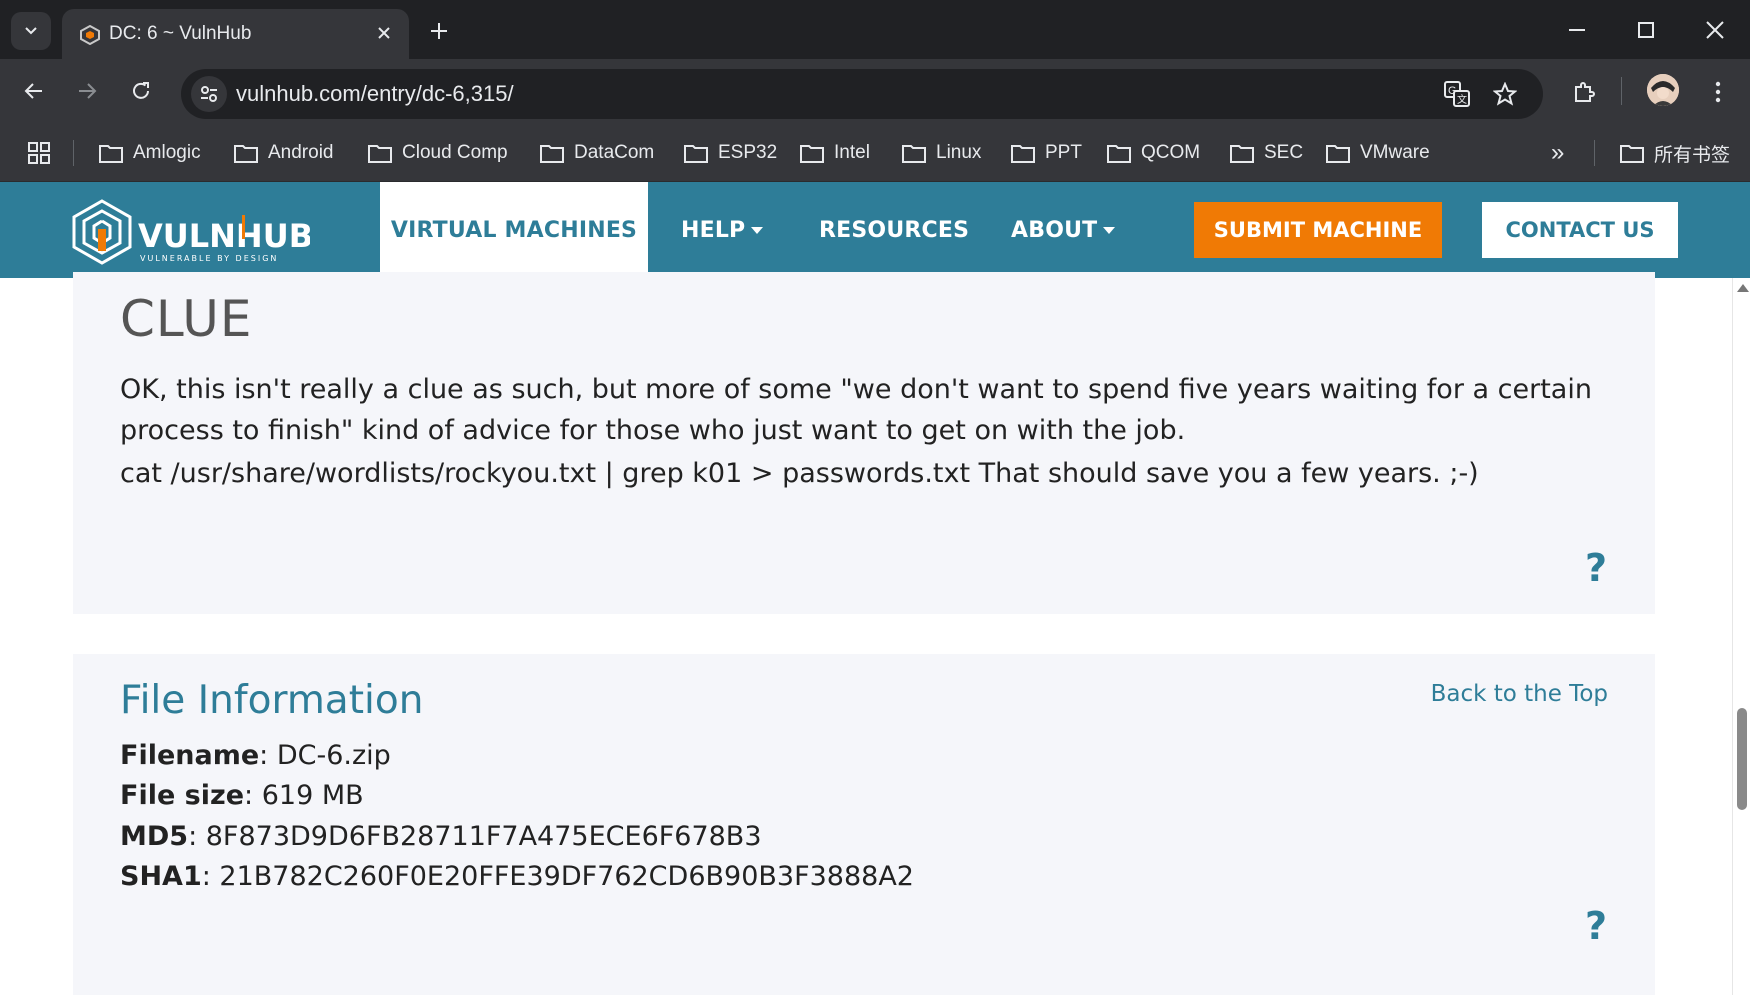  Describe the element at coordinates (1519, 694) in the screenshot. I see `back-to-top-link: Back to the Top` at that location.